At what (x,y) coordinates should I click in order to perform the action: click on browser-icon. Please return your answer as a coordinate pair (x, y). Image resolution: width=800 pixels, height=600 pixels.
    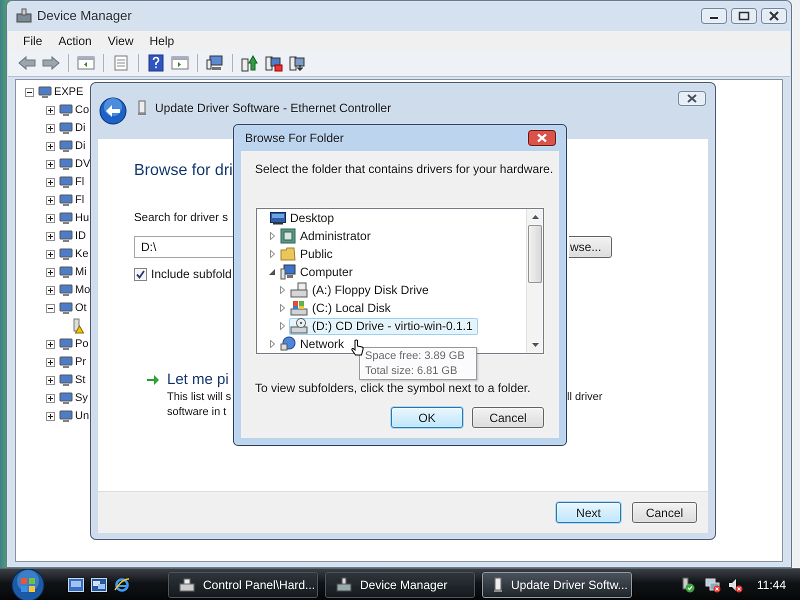
    Looking at the image, I should click on (122, 584).